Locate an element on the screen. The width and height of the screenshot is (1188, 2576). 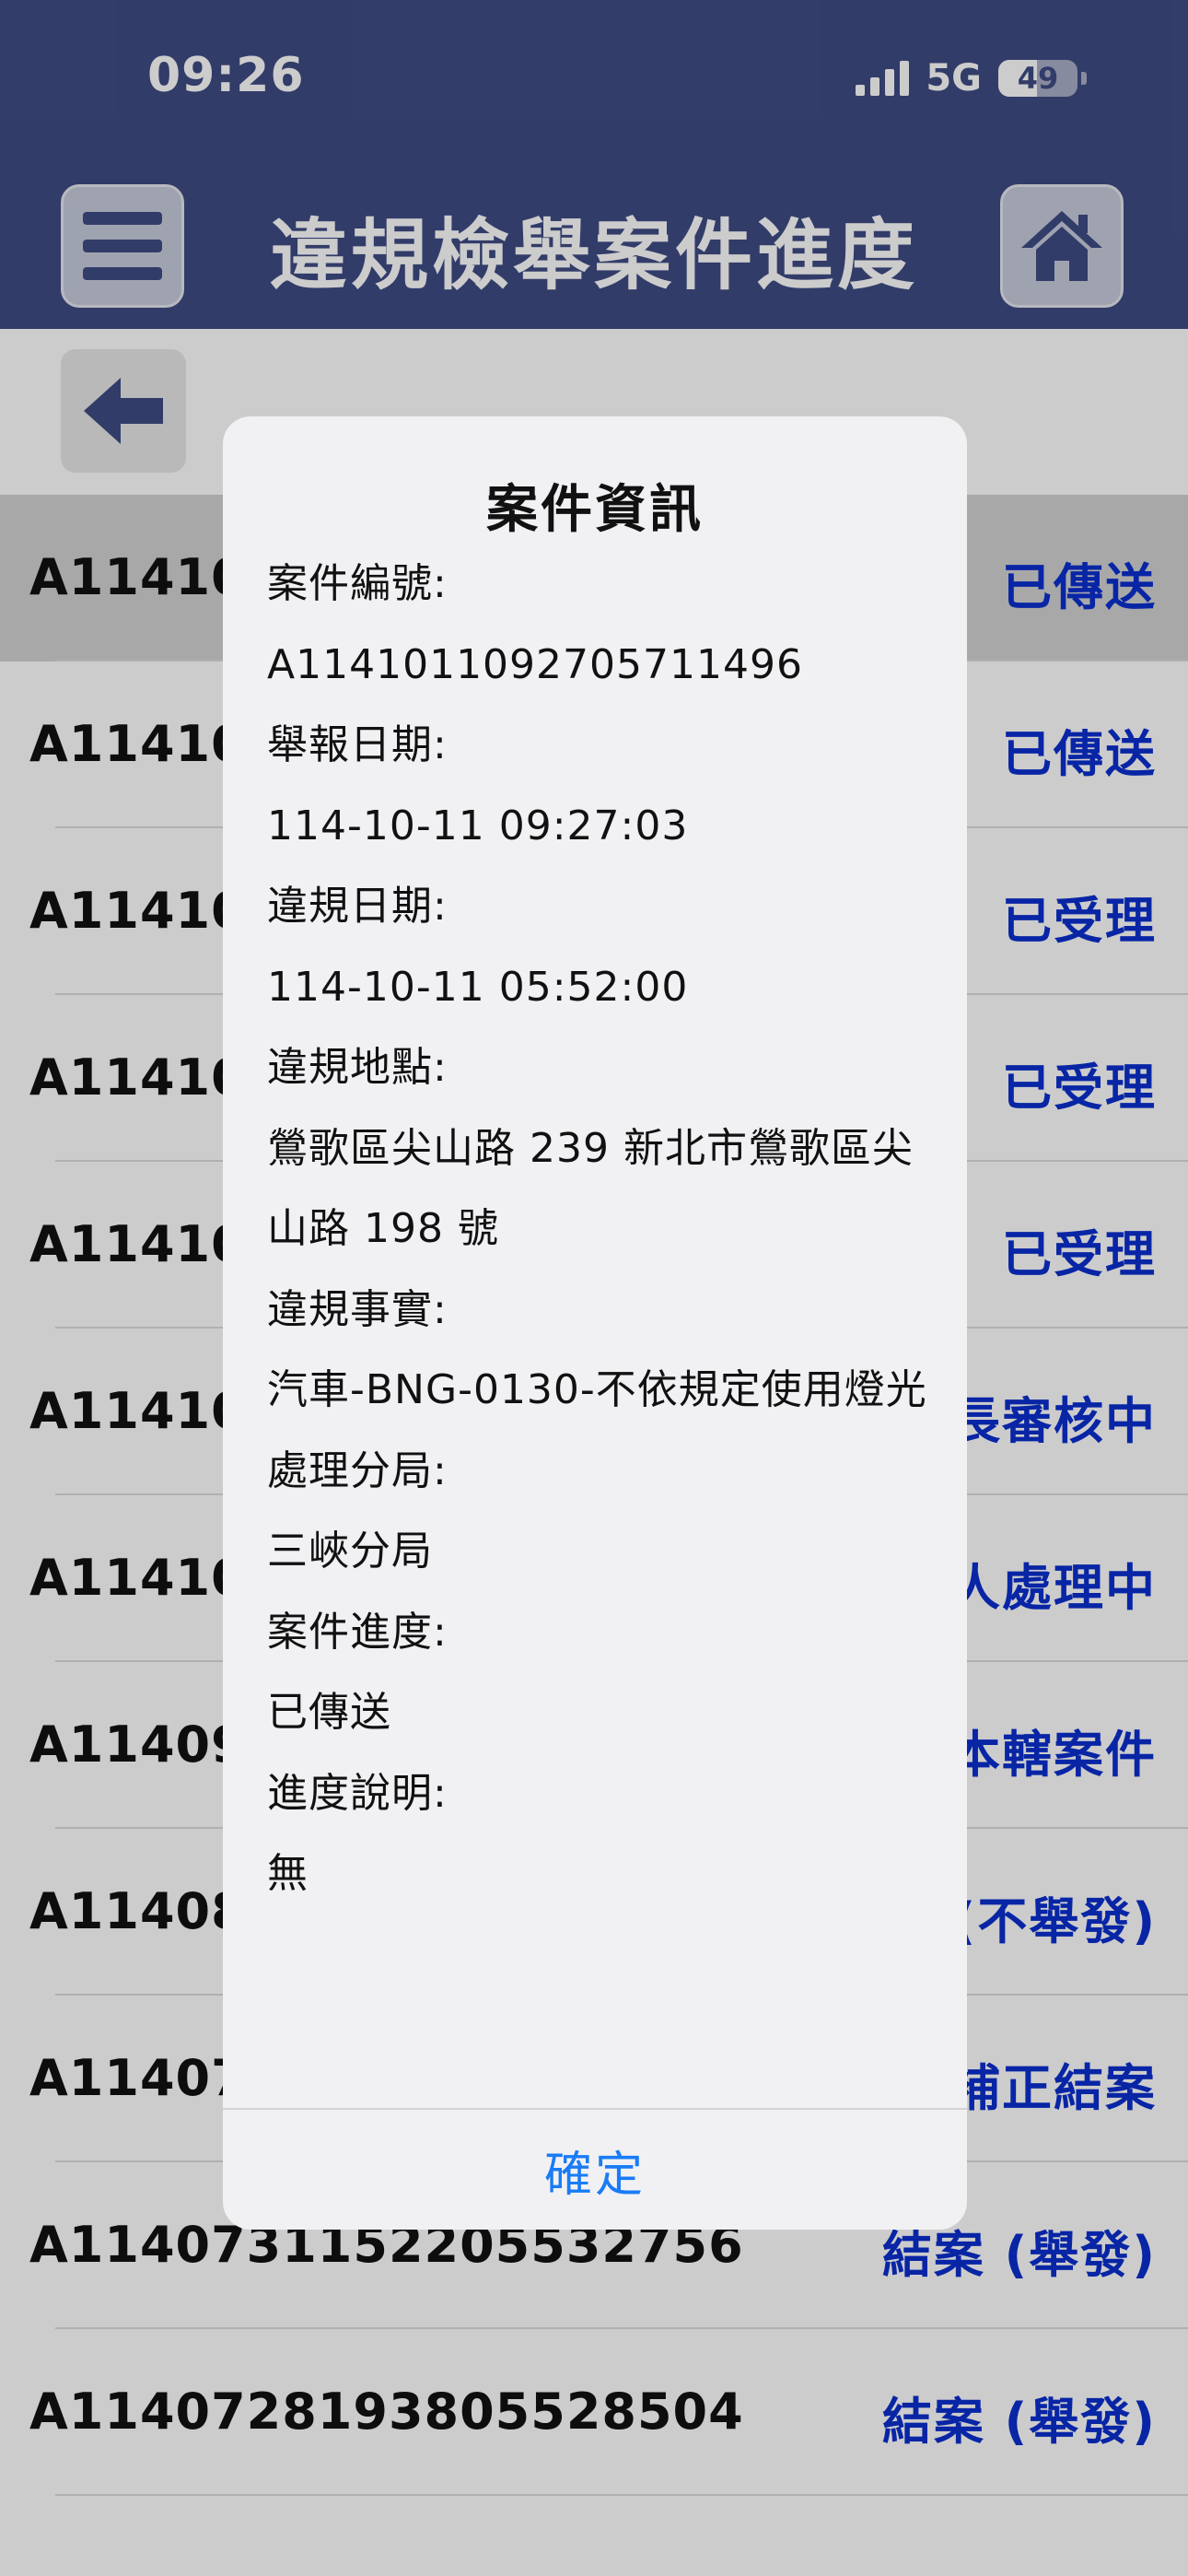
field-label: 案件編號: is located at coordinates (357, 583).